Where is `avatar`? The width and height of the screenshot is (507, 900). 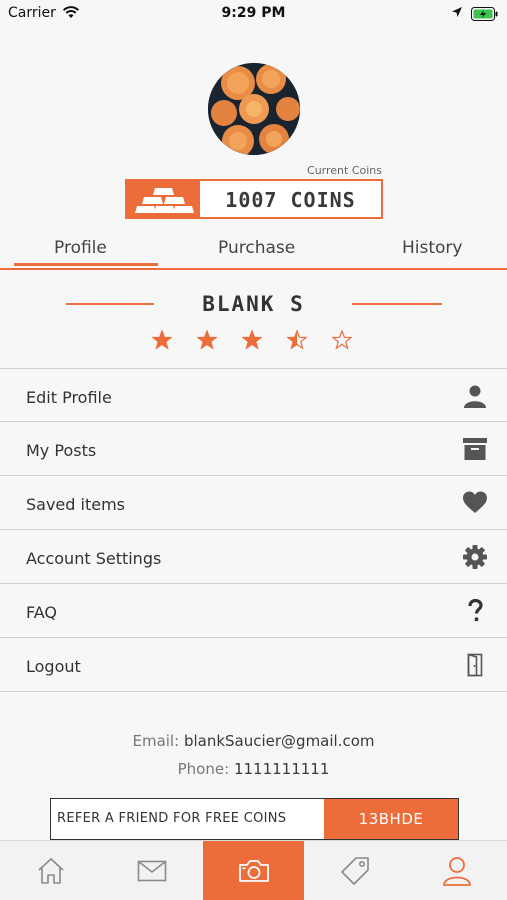
avatar is located at coordinates (254, 109).